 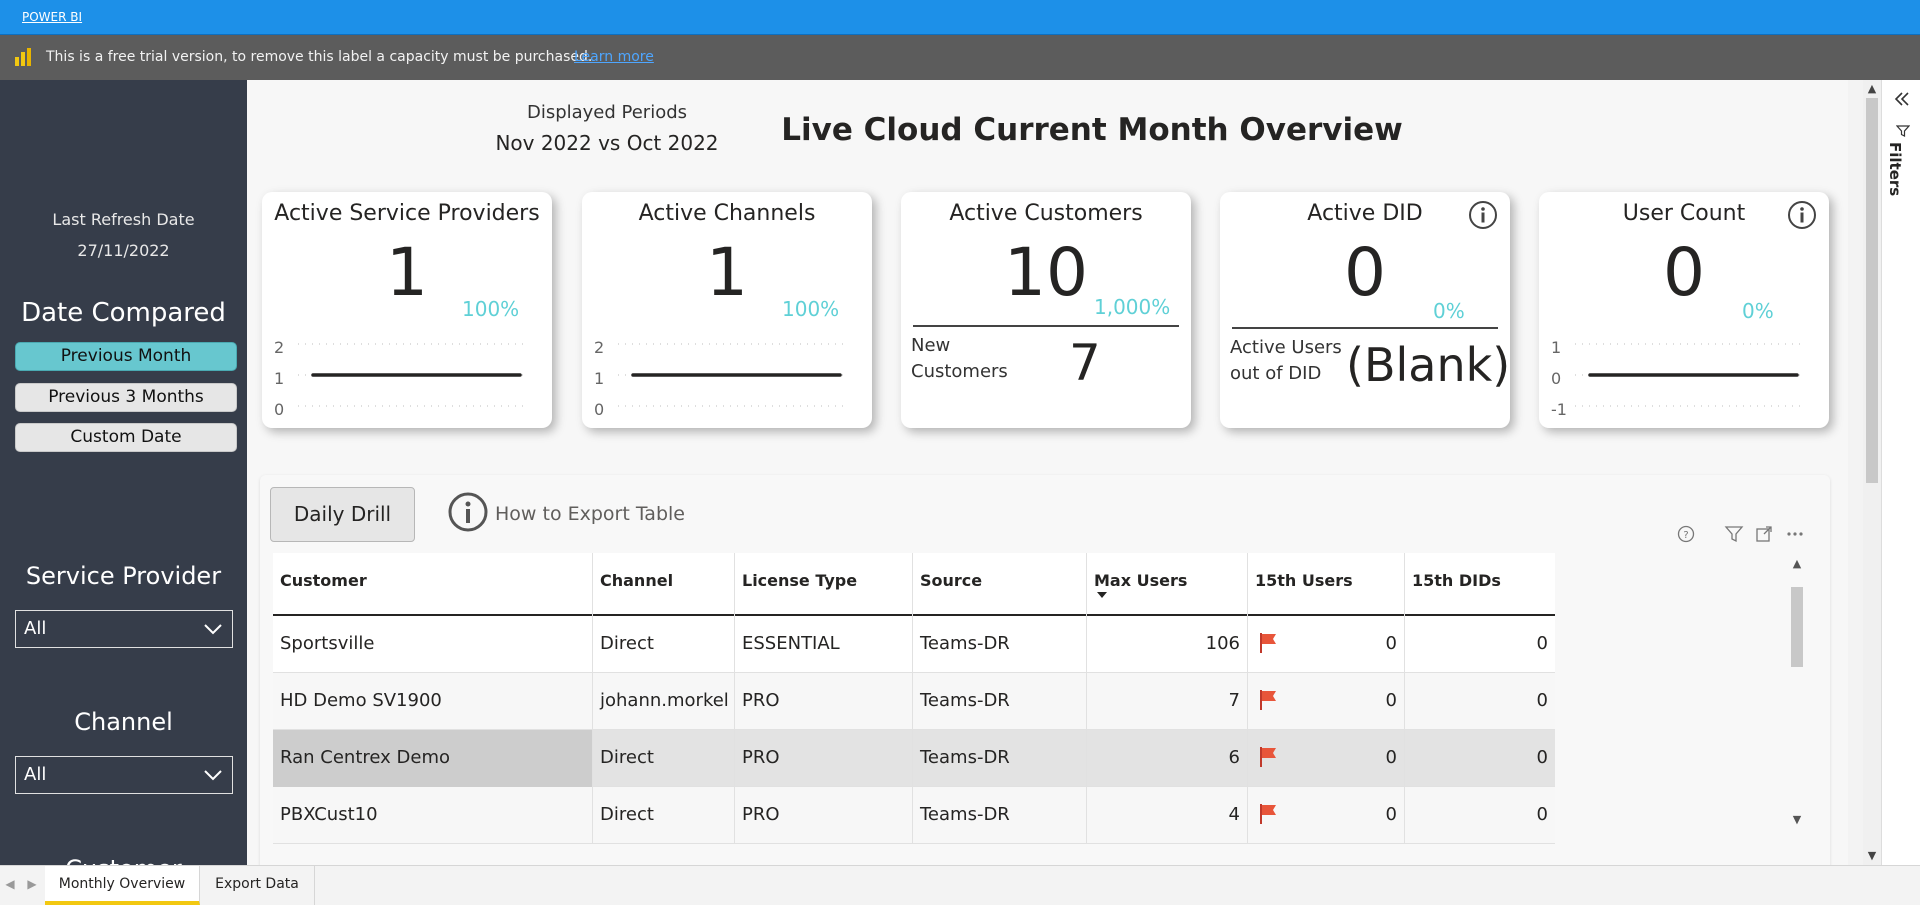 I want to click on sparkline-chart, so click(x=733, y=375).